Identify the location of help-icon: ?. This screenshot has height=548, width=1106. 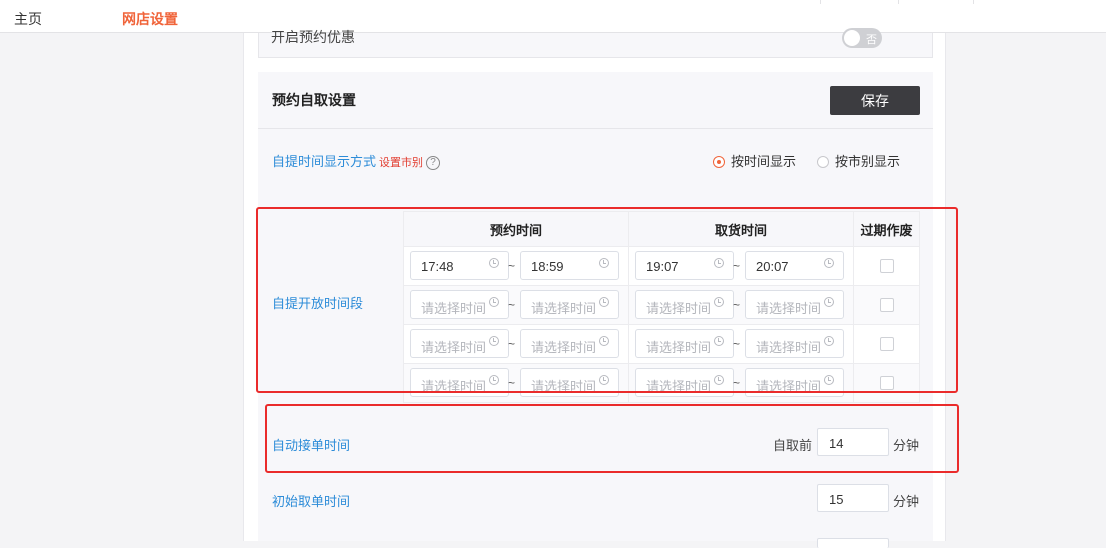
(433, 163).